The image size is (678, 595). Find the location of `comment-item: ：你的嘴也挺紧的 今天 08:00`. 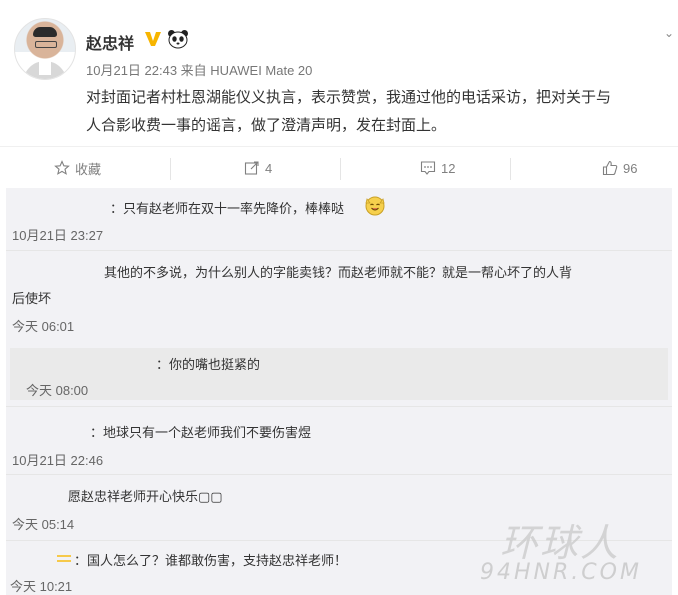

comment-item: ：你的嘴也挺紧的 今天 08:00 is located at coordinates (339, 374).